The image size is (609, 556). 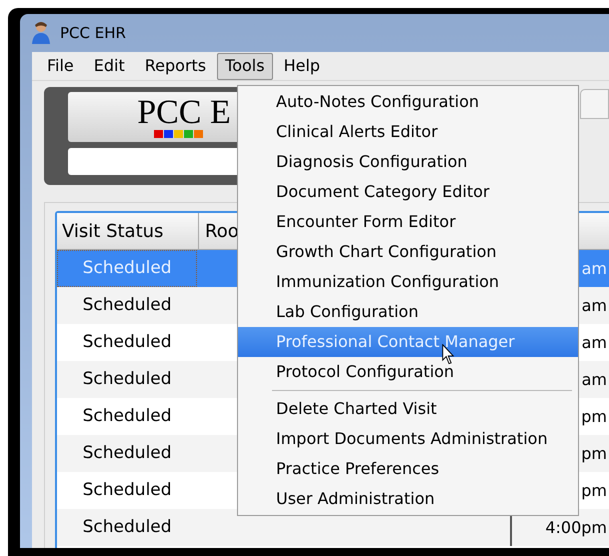 What do you see at coordinates (408, 312) in the screenshot?
I see `menu-item: Lab Configuration` at bounding box center [408, 312].